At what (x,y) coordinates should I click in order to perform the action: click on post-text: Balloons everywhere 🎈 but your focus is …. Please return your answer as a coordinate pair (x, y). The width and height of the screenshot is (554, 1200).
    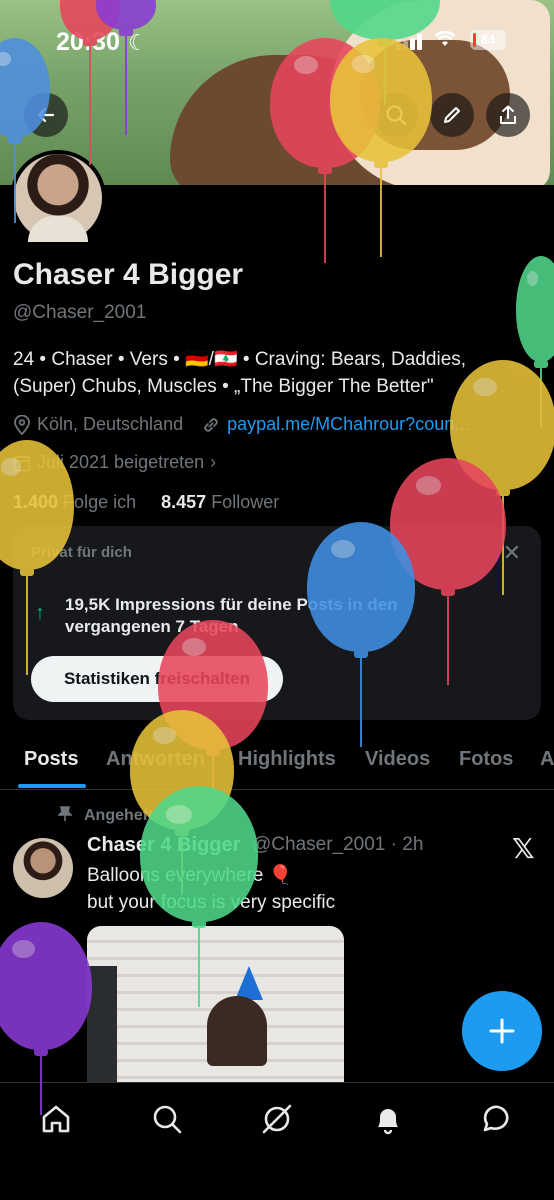
    Looking at the image, I should click on (211, 889).